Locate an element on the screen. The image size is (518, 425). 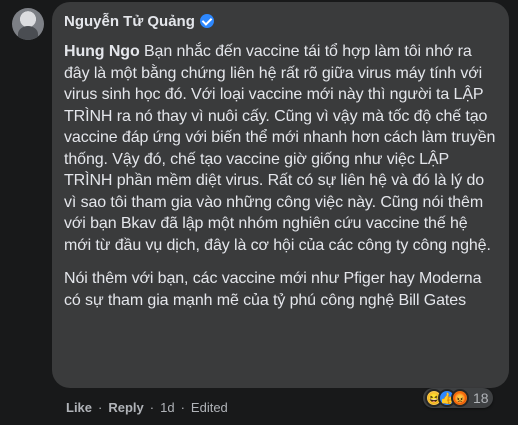
reaction-count: 18 is located at coordinates (481, 398).